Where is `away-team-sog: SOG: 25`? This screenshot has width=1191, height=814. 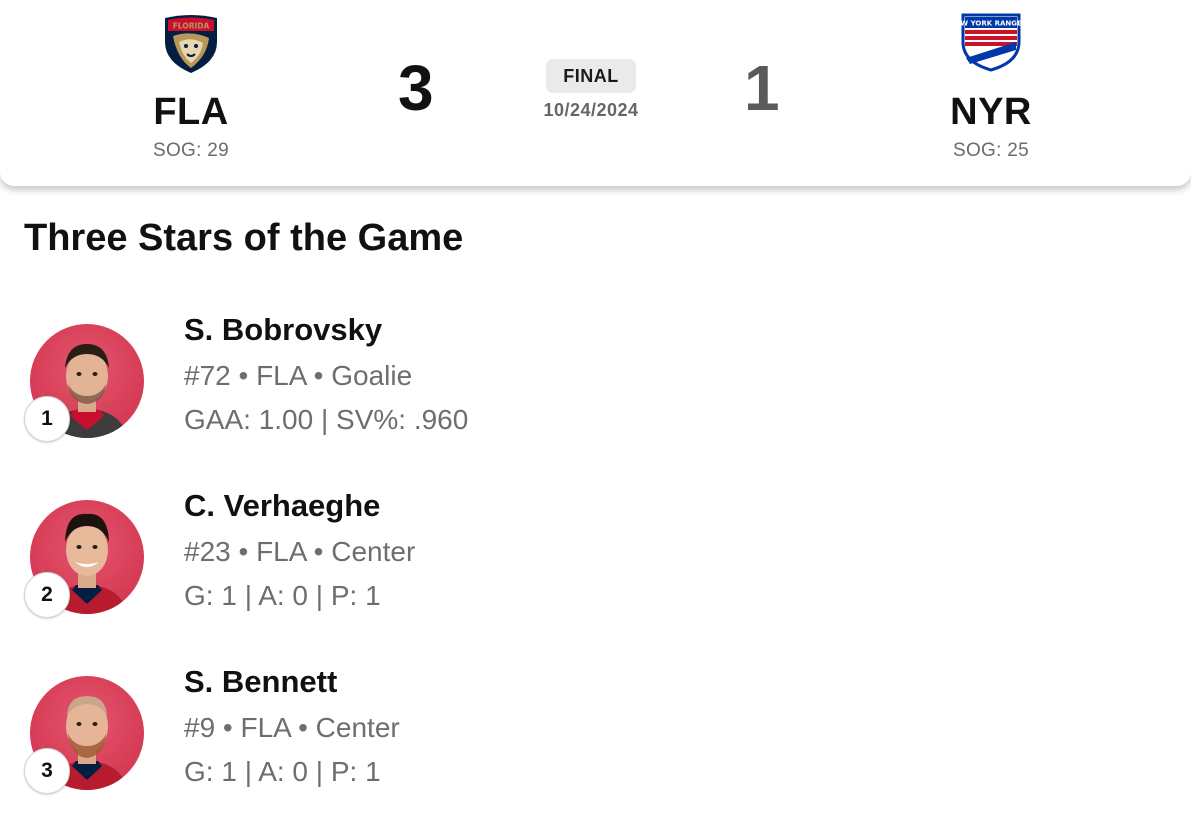
away-team-sog: SOG: 25 is located at coordinates (991, 150).